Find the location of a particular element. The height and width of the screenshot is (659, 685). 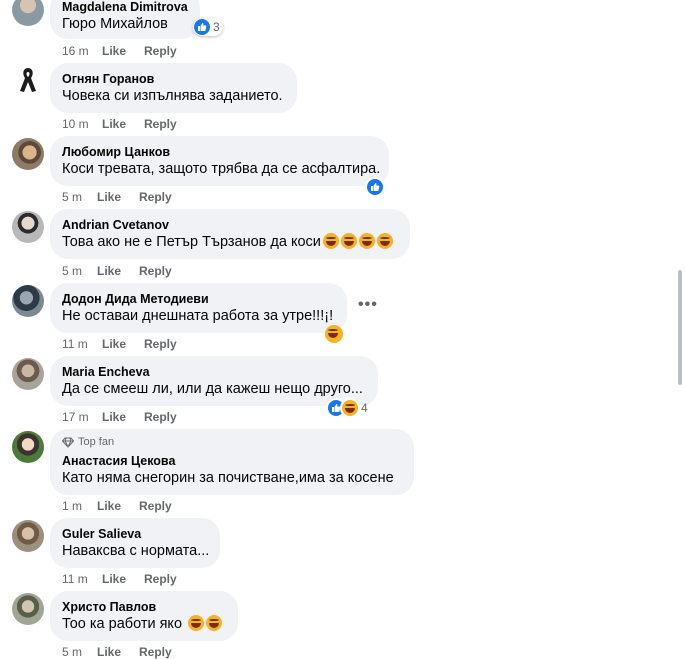

top-fan-badge: Top fan is located at coordinates (232, 442).